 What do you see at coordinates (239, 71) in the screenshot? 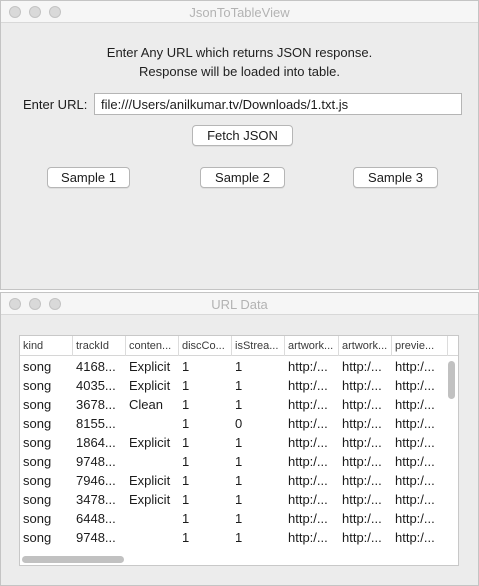
I see `instruction-line-2: Response will be loaded into table.` at bounding box center [239, 71].